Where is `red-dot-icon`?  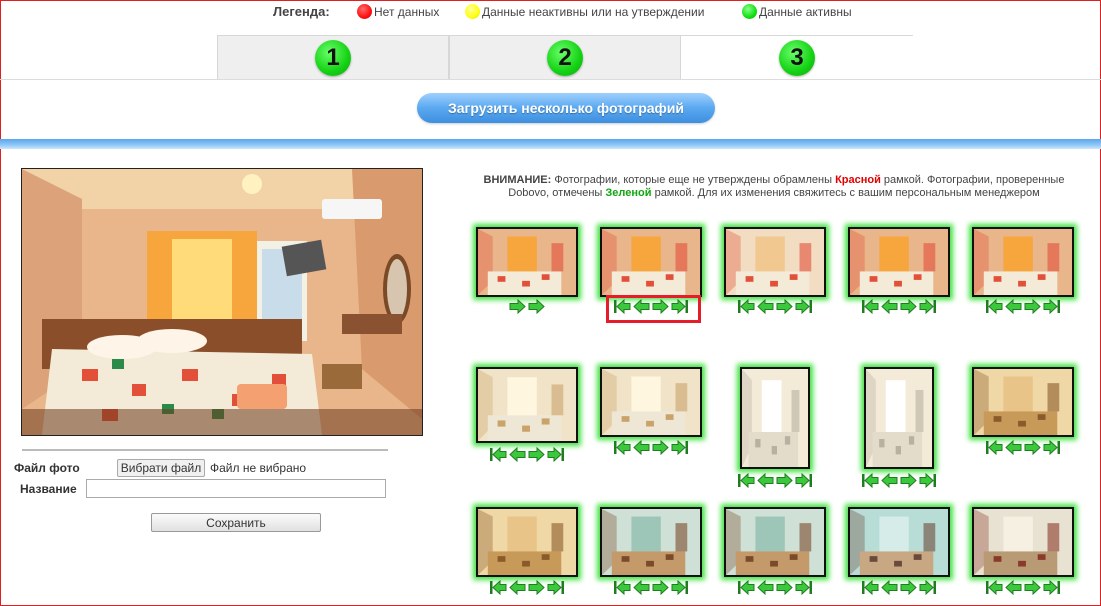 red-dot-icon is located at coordinates (364, 11).